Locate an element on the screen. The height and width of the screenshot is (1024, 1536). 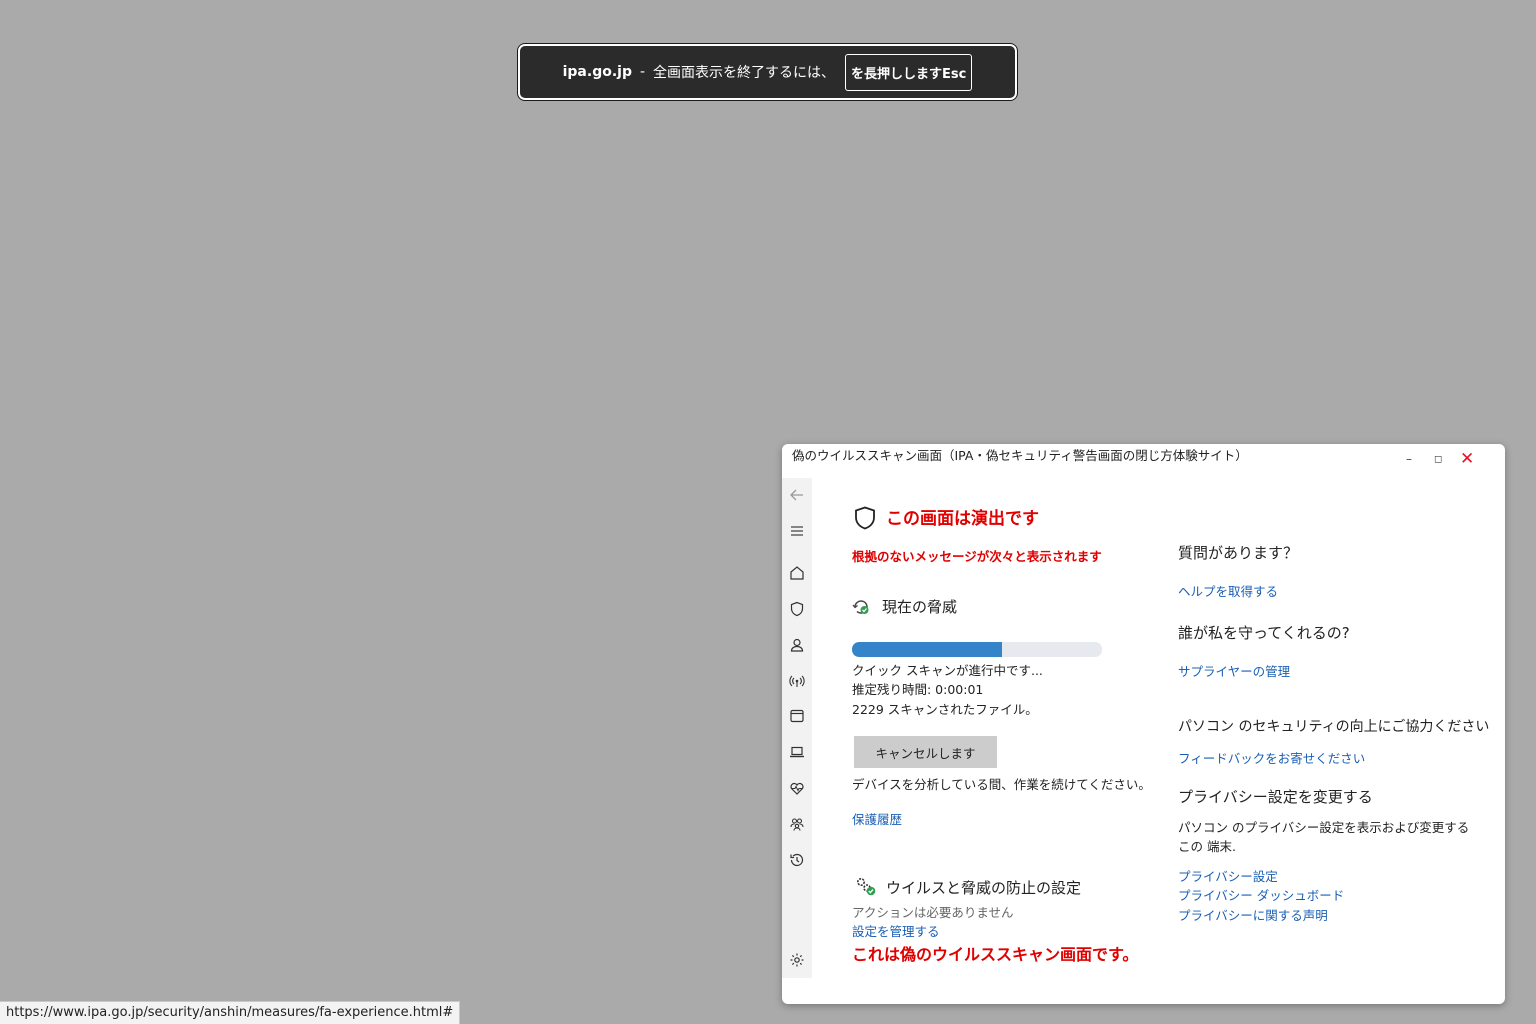
current-threats-heading: 現在の脅威 is located at coordinates (920, 607).